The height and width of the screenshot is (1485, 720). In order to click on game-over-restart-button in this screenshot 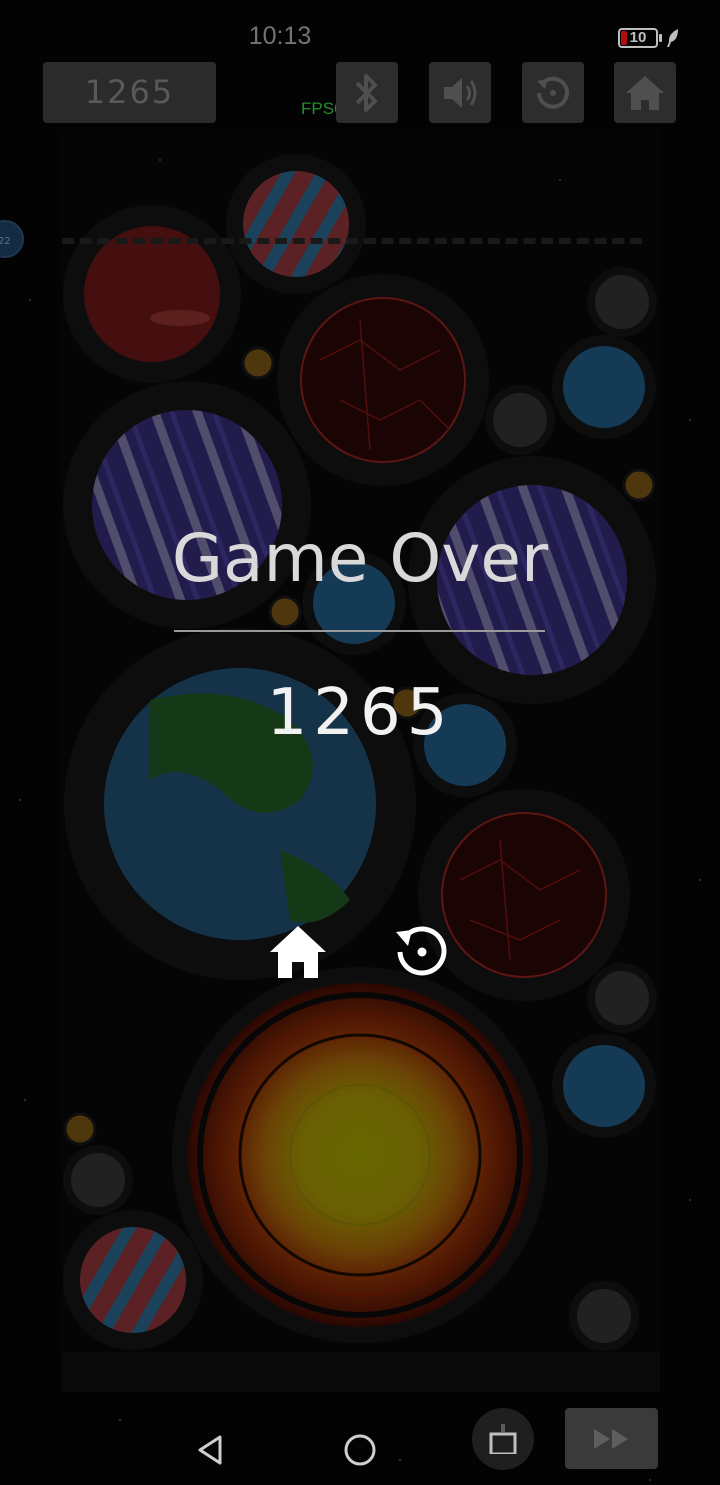, I will do `click(422, 952)`.